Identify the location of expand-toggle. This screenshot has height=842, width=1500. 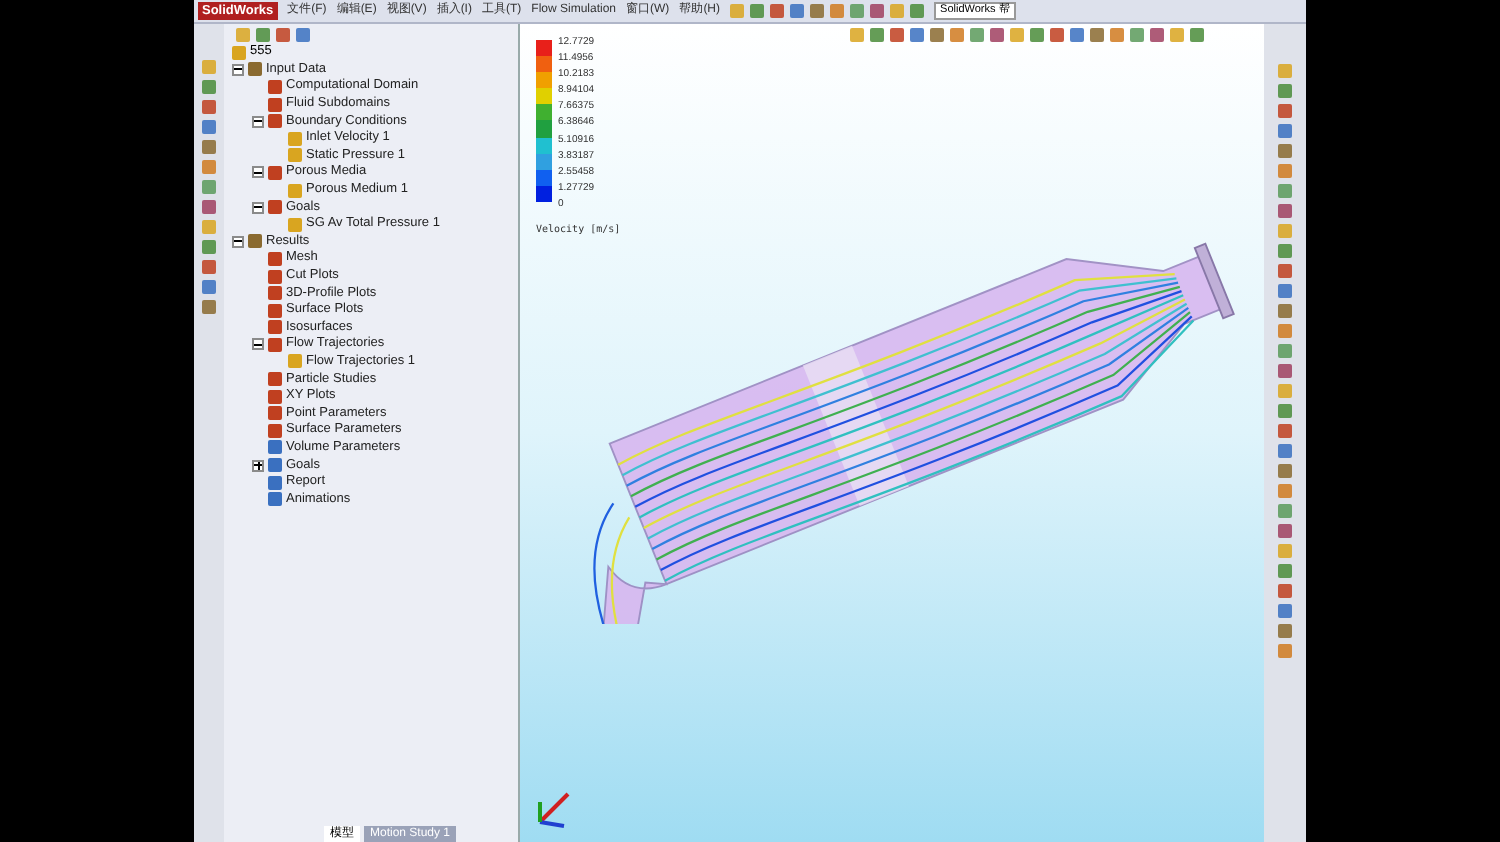
(258, 465).